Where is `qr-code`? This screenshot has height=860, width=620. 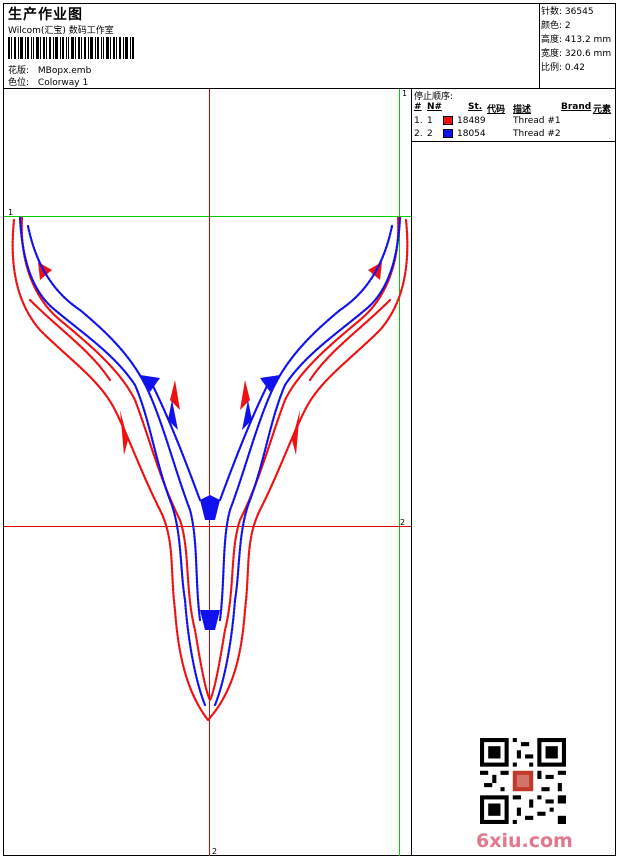 qr-code is located at coordinates (523, 781).